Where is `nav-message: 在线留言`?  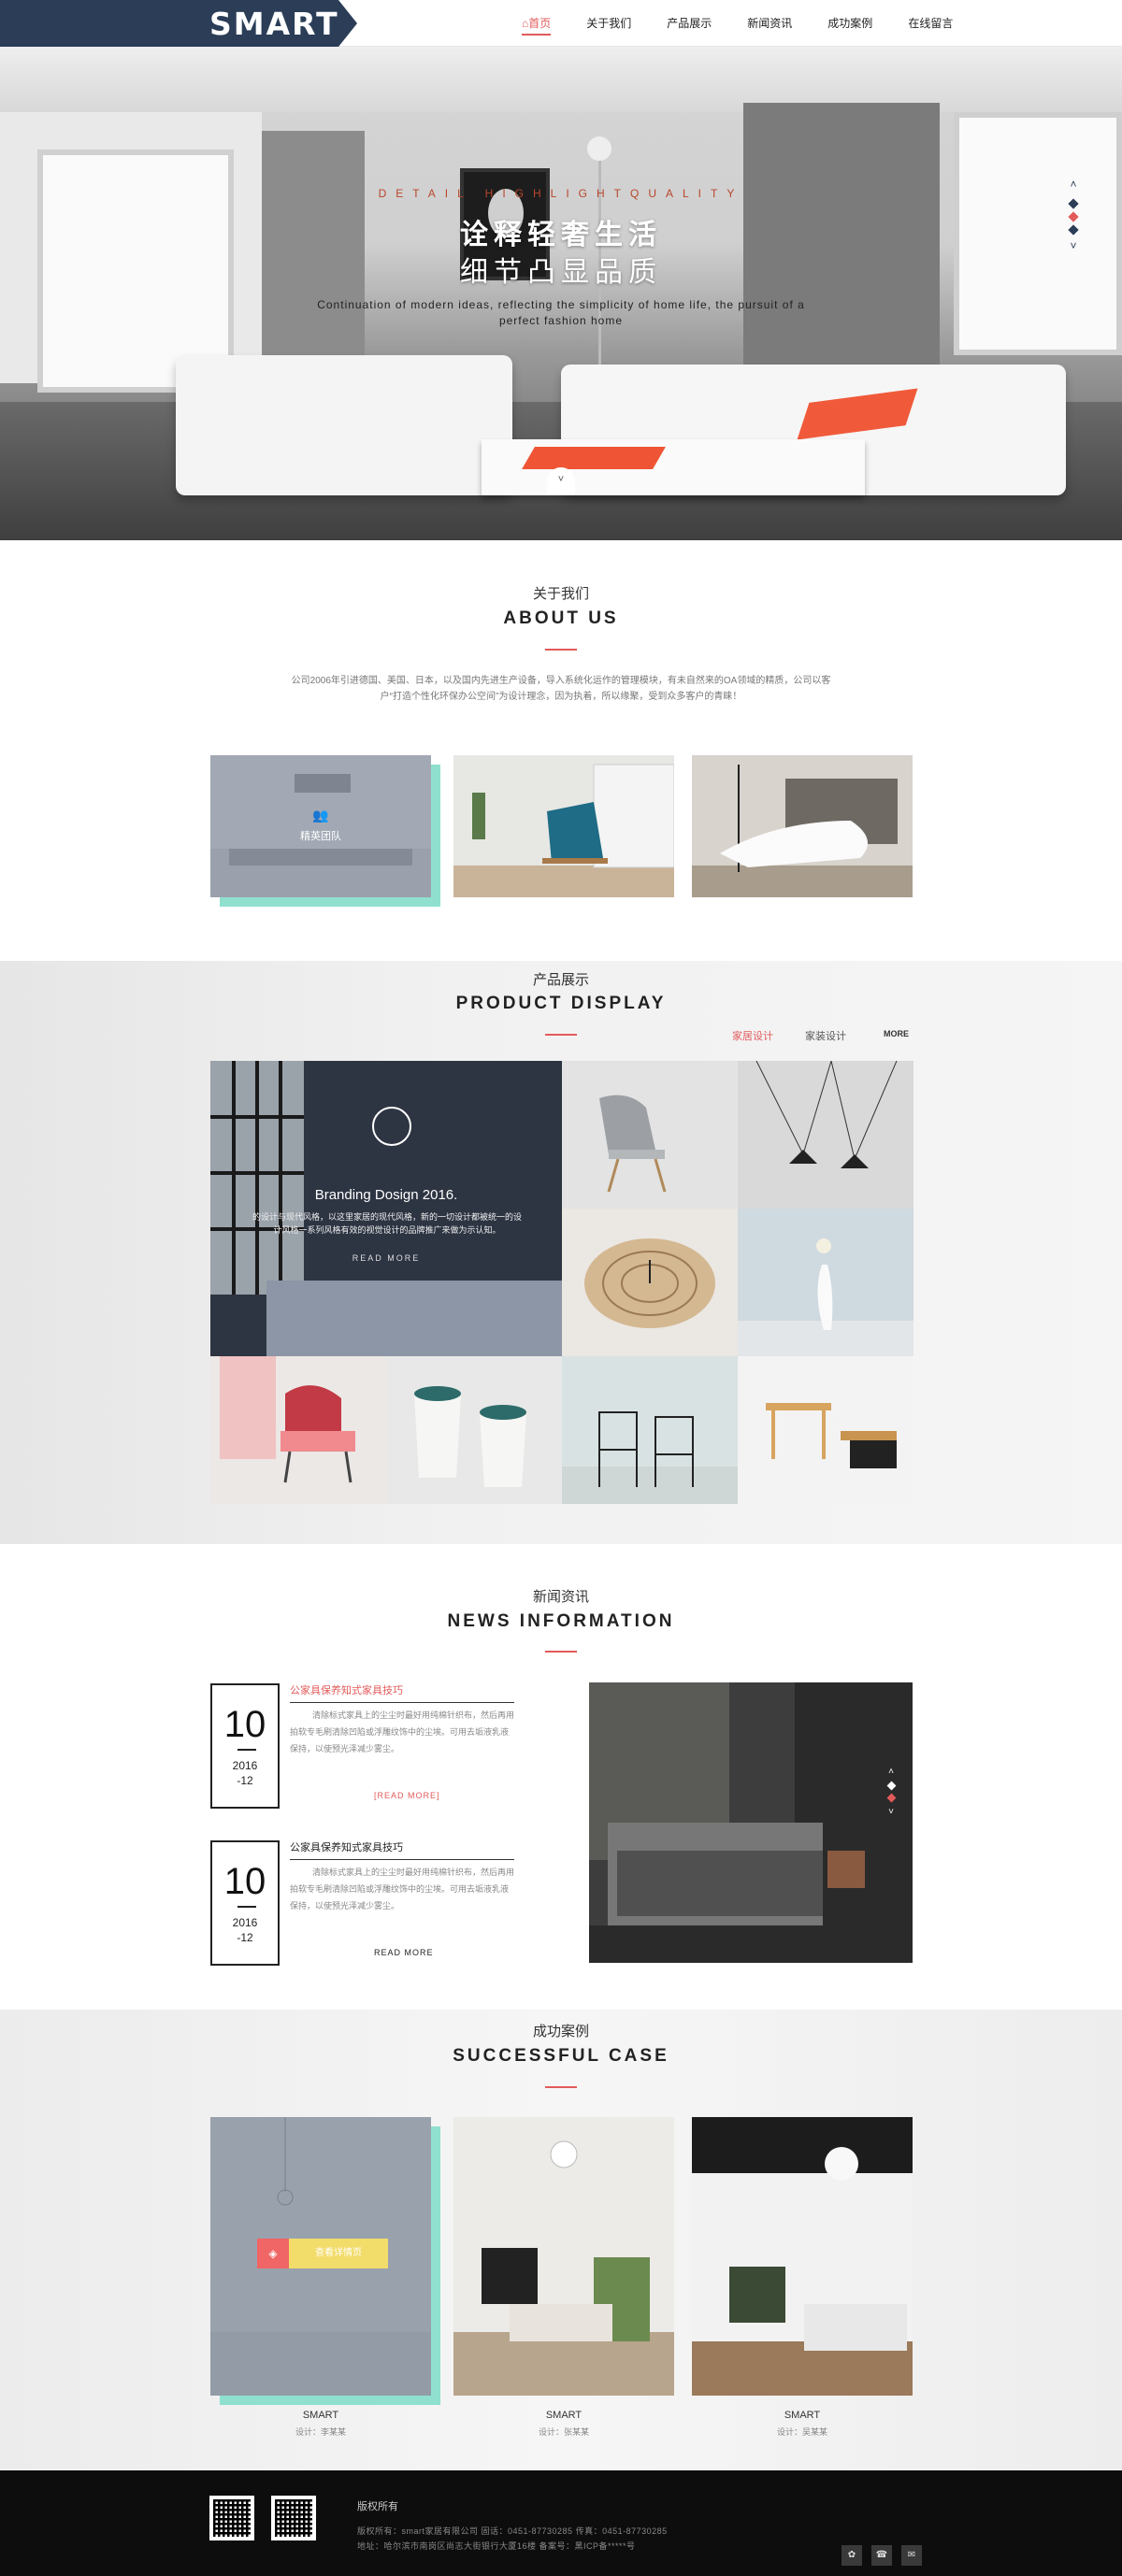
nav-message: 在线留言 is located at coordinates (931, 23).